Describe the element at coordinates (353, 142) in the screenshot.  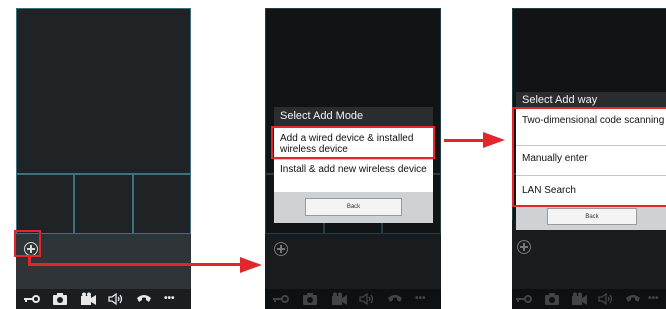
I see `highlight-wired-option` at that location.